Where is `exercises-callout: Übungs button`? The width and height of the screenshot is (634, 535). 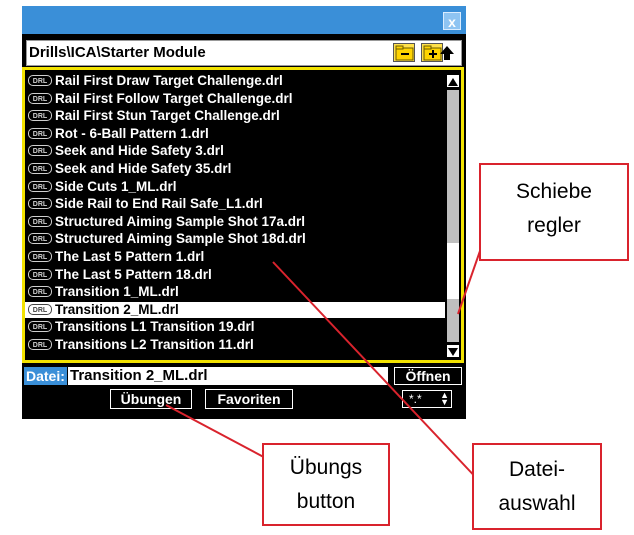
exercises-callout: Übungs button is located at coordinates (326, 484).